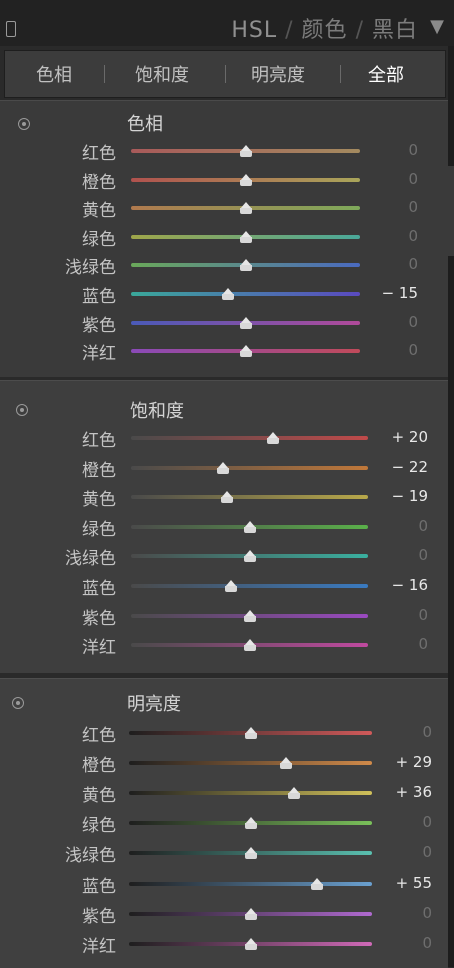 The height and width of the screenshot is (968, 454). What do you see at coordinates (162, 74) in the screenshot?
I see `tab-saturation: 饱和度` at bounding box center [162, 74].